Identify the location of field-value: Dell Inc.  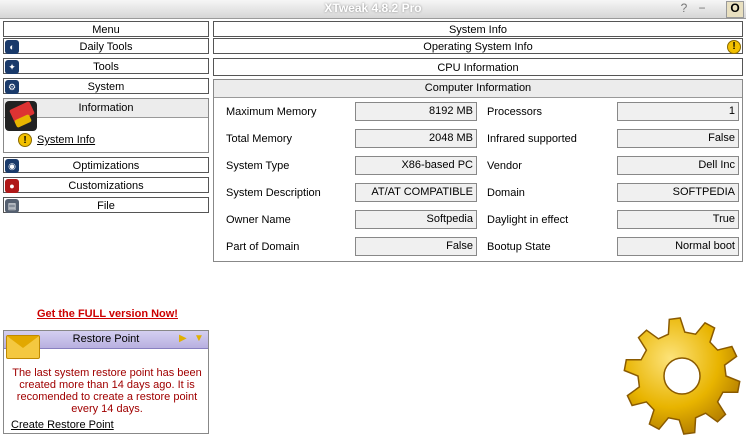
(678, 165).